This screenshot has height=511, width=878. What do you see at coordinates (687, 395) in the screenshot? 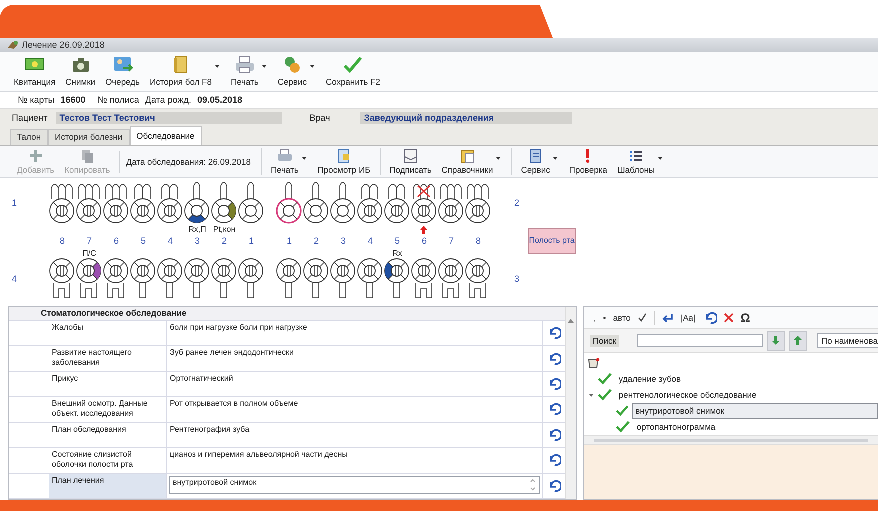
I see `tree-item: рентгенологическое обследование` at bounding box center [687, 395].